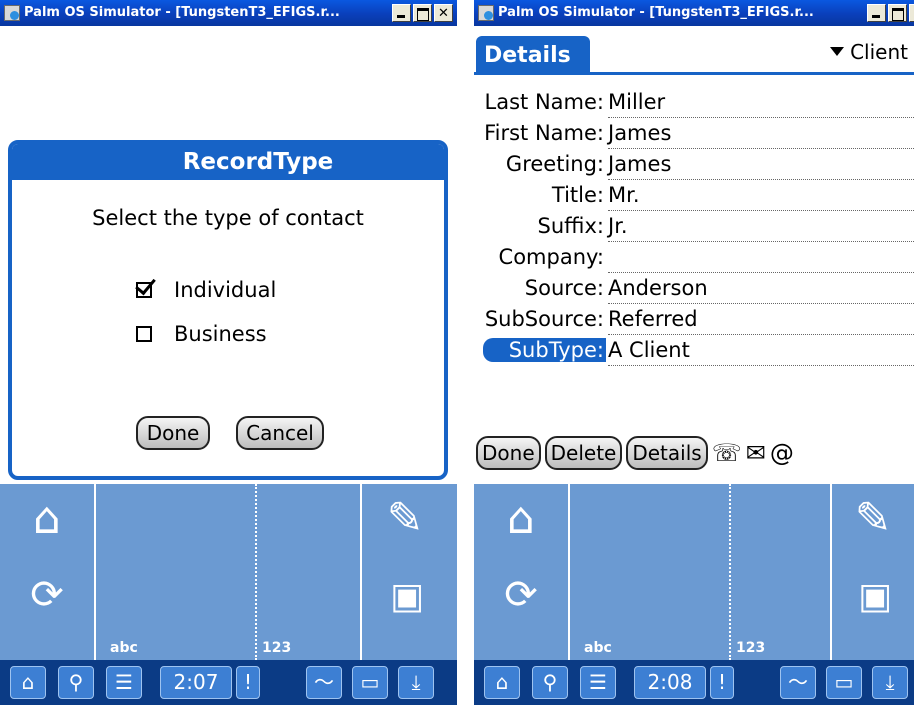  I want to click on field-label: Greeting:, so click(554, 164).